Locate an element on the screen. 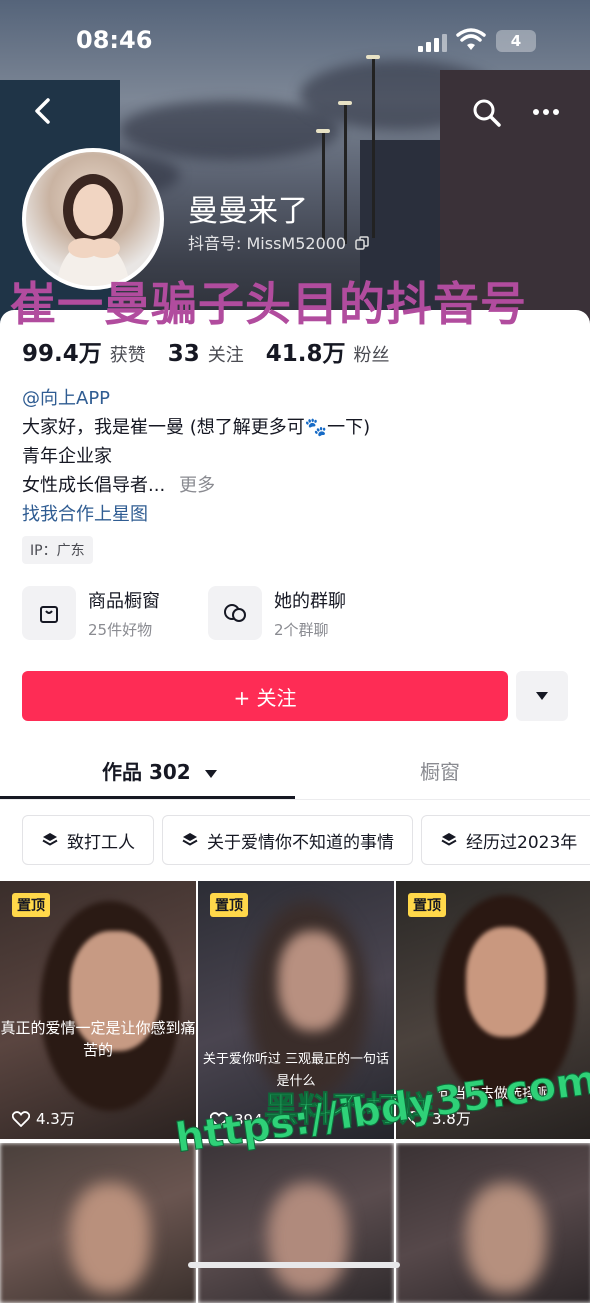  playlist-chip: 致打工人 is located at coordinates (88, 840).